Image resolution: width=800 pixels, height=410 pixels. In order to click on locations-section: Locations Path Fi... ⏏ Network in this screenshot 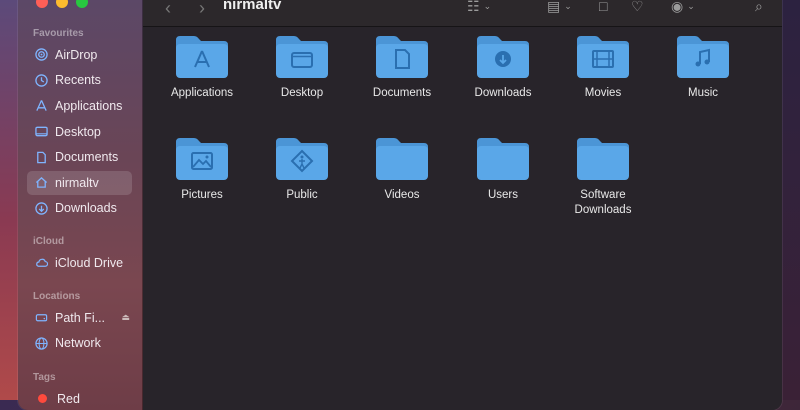, I will do `click(80, 322)`.